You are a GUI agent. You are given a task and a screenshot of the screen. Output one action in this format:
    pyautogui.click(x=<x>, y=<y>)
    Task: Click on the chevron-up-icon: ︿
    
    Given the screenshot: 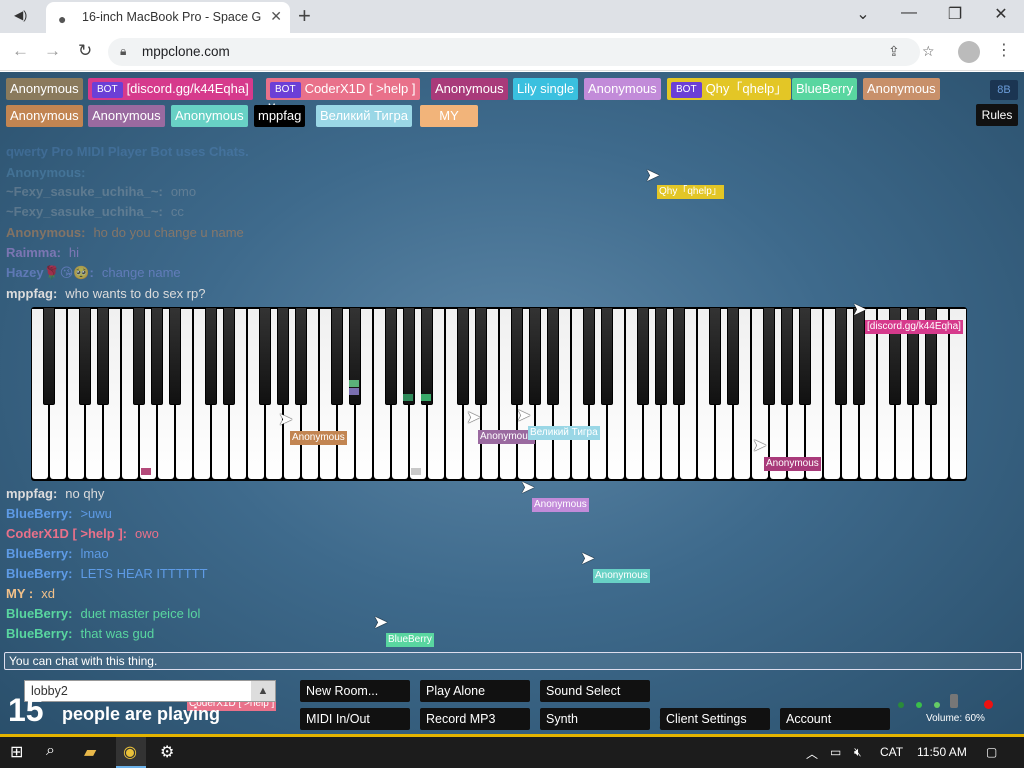 What is the action you would take?
    pyautogui.click(x=812, y=753)
    